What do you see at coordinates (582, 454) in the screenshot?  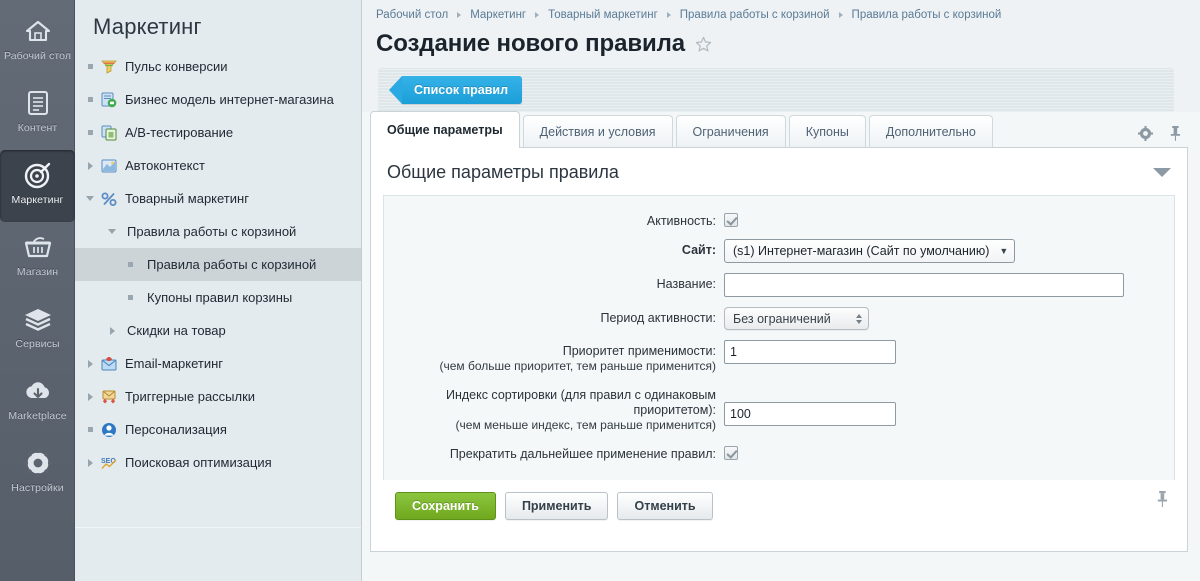 I see `stop-further-label: Прекратить дальнейшее применение правил:` at bounding box center [582, 454].